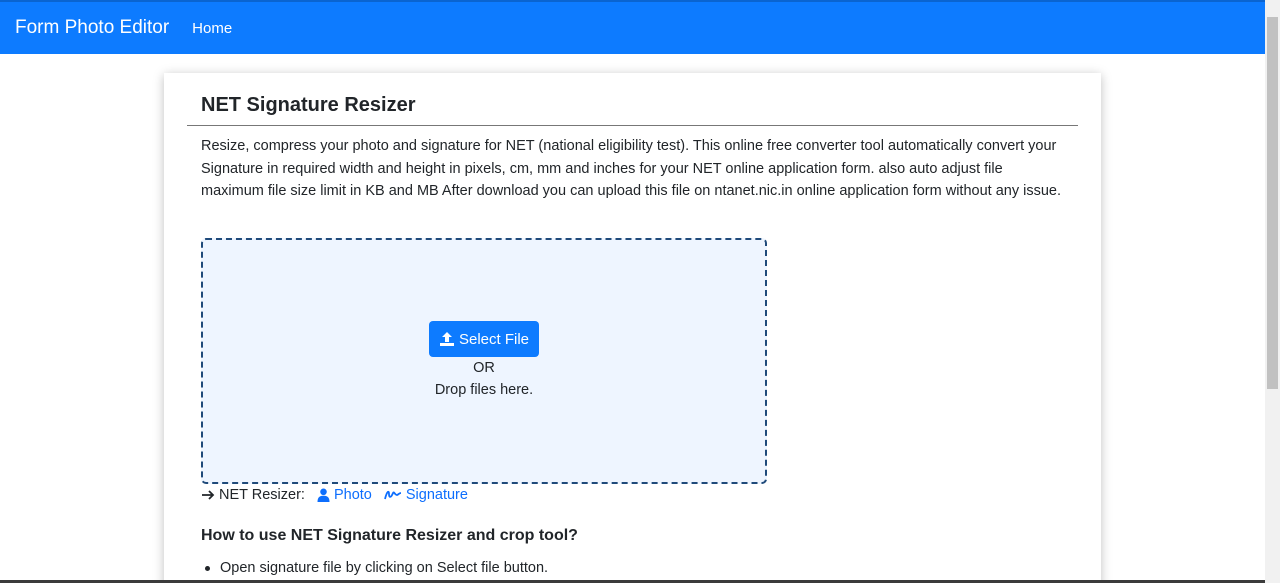  Describe the element at coordinates (392, 495) in the screenshot. I see `signature-icon` at that location.